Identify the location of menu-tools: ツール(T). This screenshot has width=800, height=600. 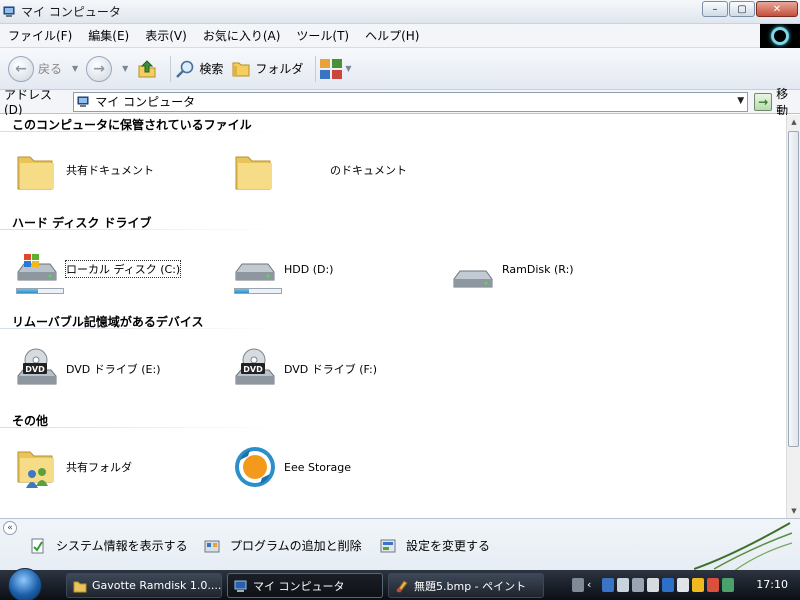
(322, 35).